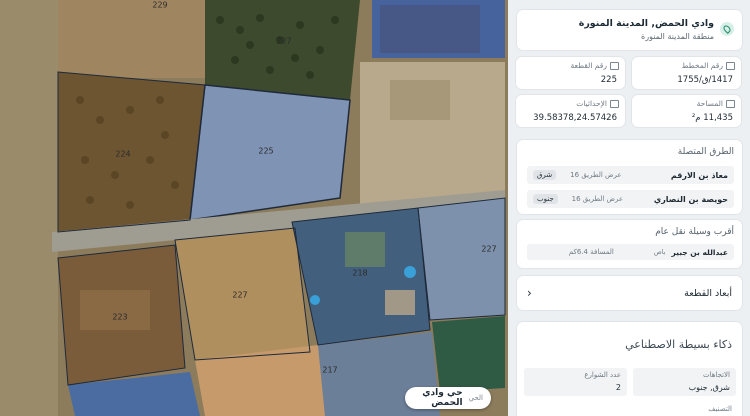 The image size is (750, 416). What do you see at coordinates (442, 398) in the screenshot?
I see `badge-name: حي وادي الحمض` at bounding box center [442, 398].